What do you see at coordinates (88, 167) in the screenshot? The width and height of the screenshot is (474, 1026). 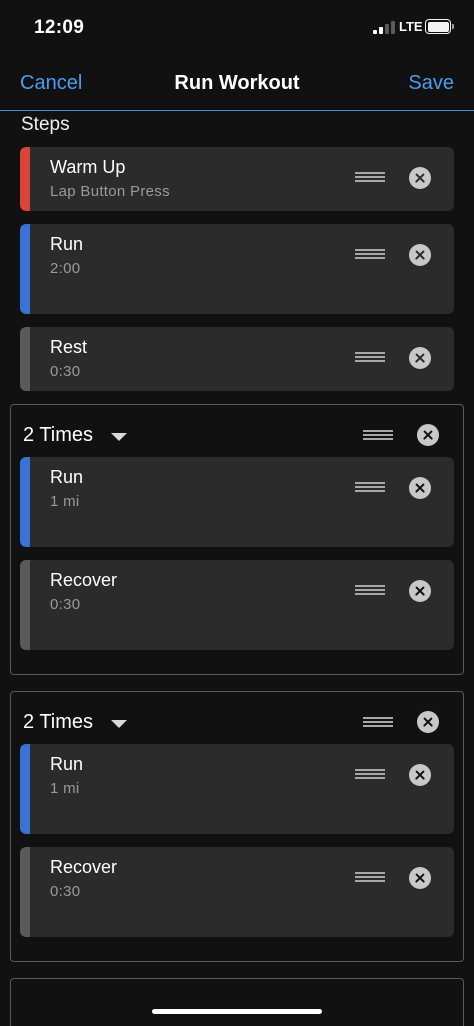 I see `step-name: Warm Up` at bounding box center [88, 167].